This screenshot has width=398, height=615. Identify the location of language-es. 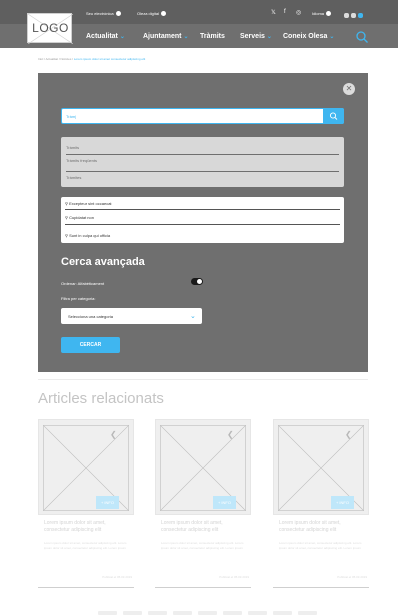
(353, 15).